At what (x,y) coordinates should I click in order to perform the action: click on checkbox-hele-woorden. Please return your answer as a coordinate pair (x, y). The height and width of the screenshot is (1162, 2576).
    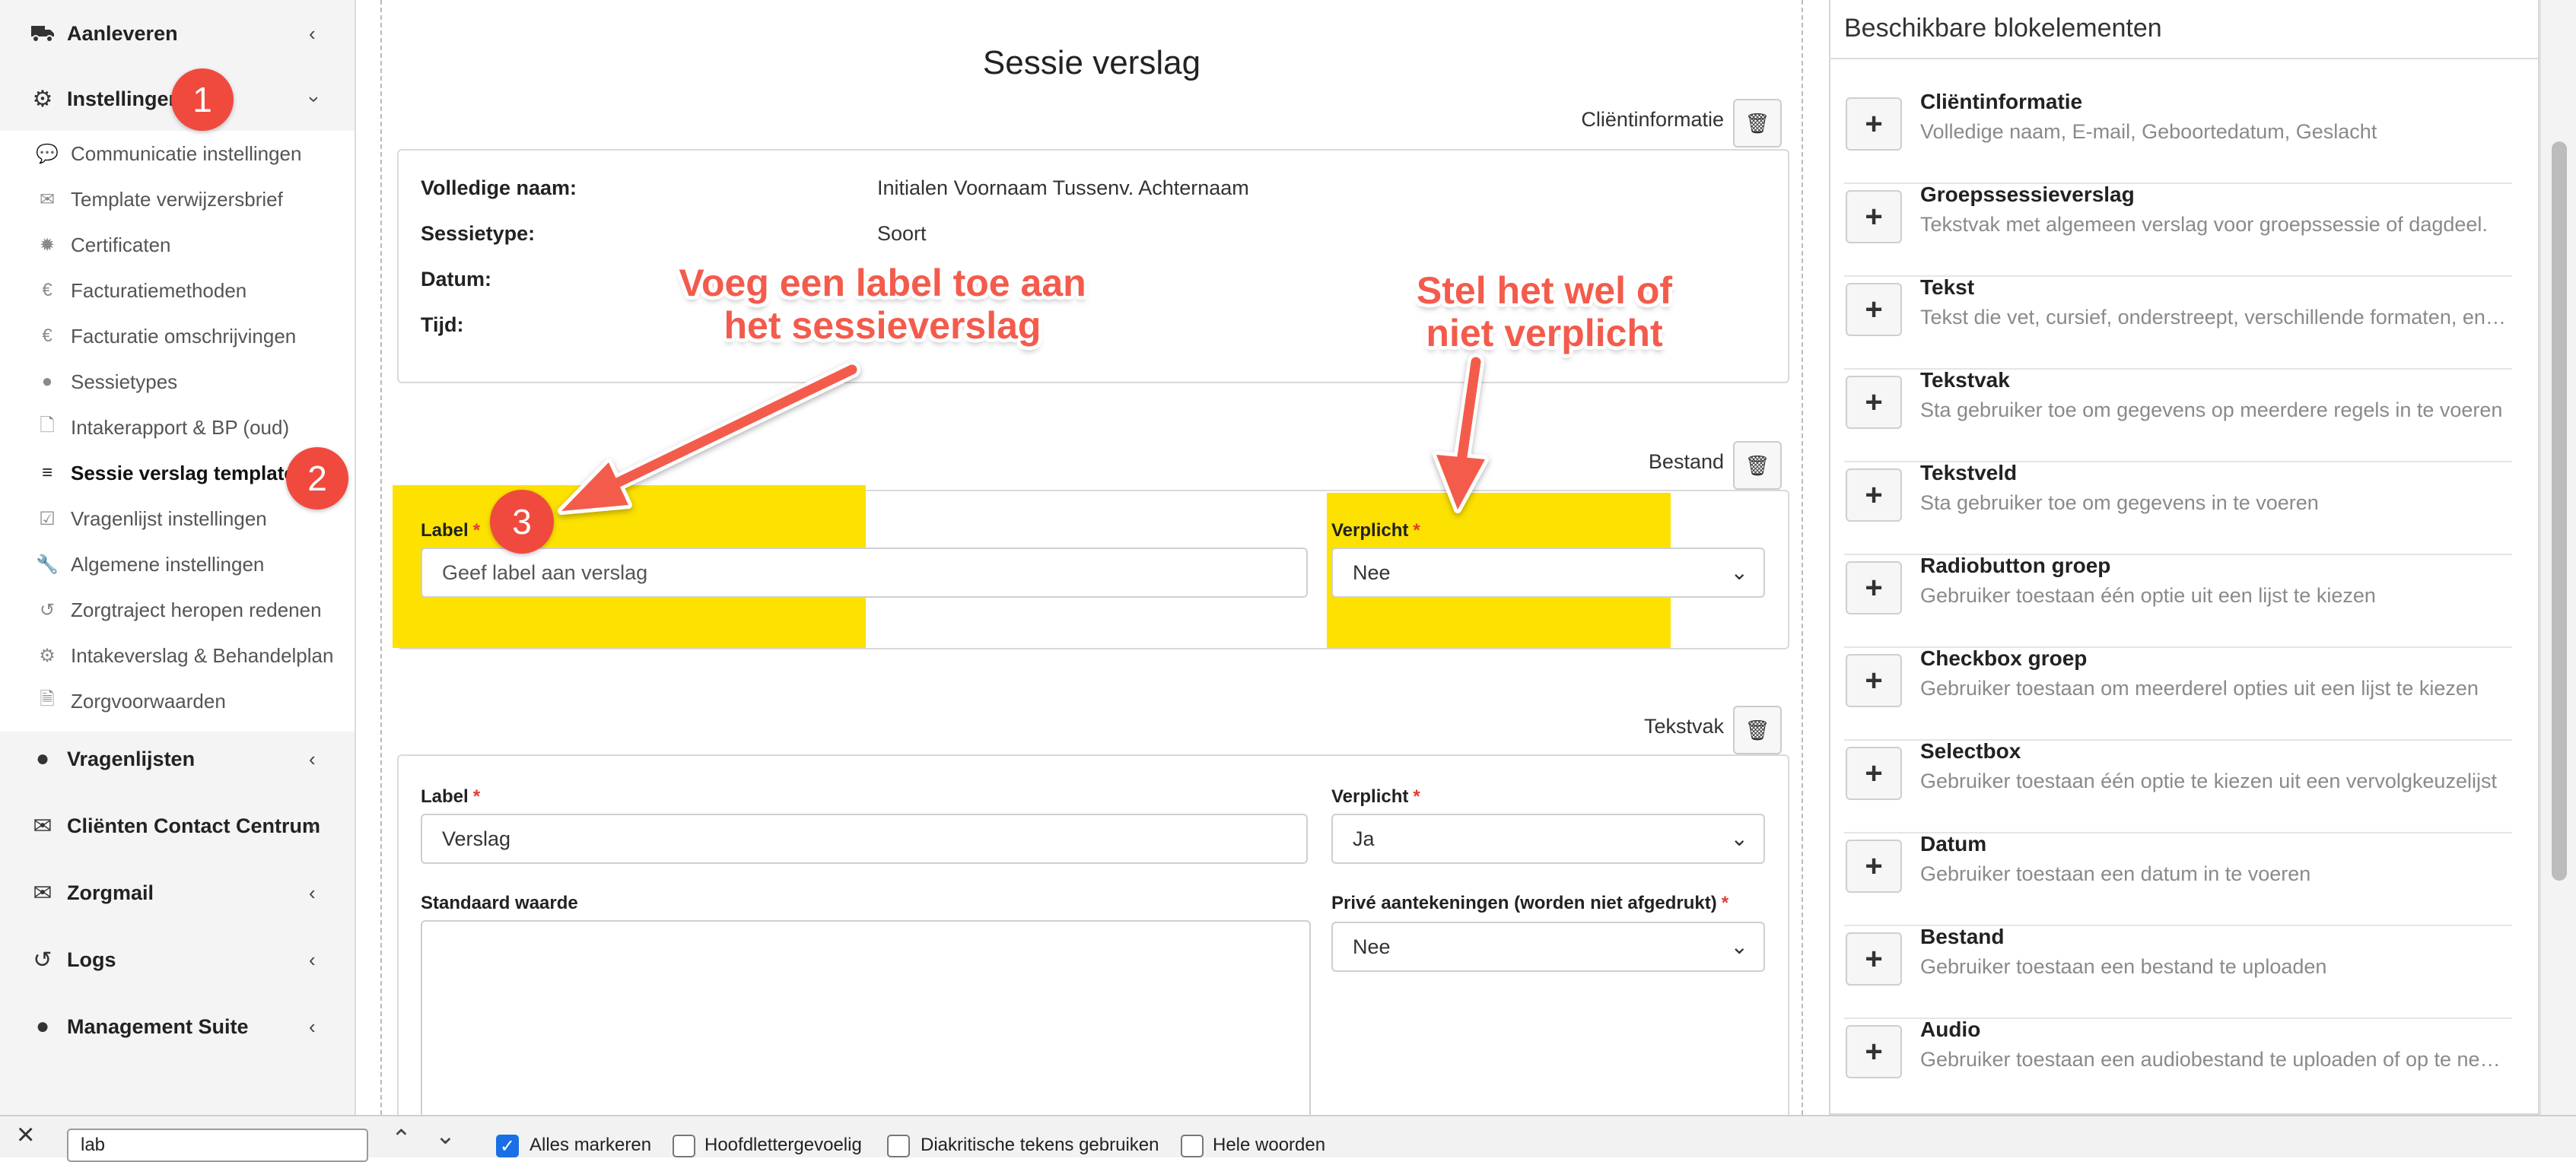
    Looking at the image, I should click on (1193, 1146).